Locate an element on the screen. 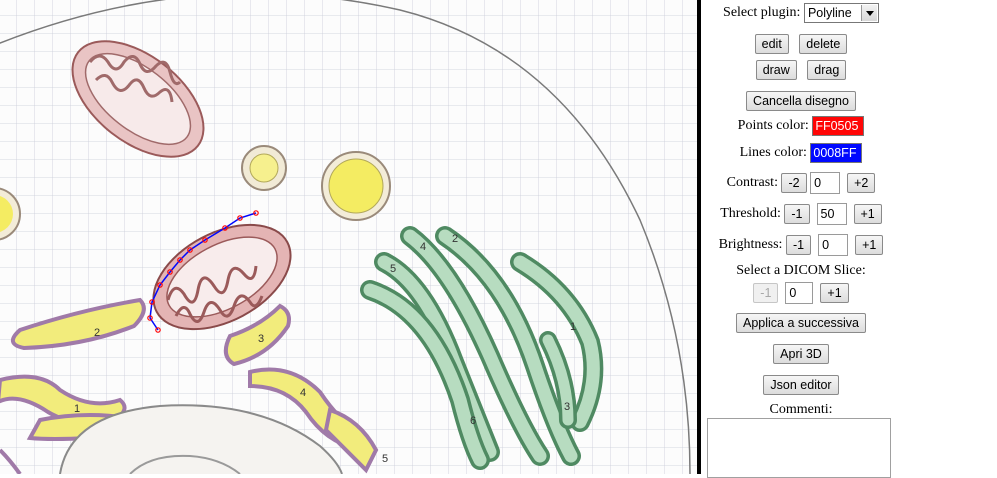 The height and width of the screenshot is (478, 997). dicom-prev-button: -1 is located at coordinates (766, 293).